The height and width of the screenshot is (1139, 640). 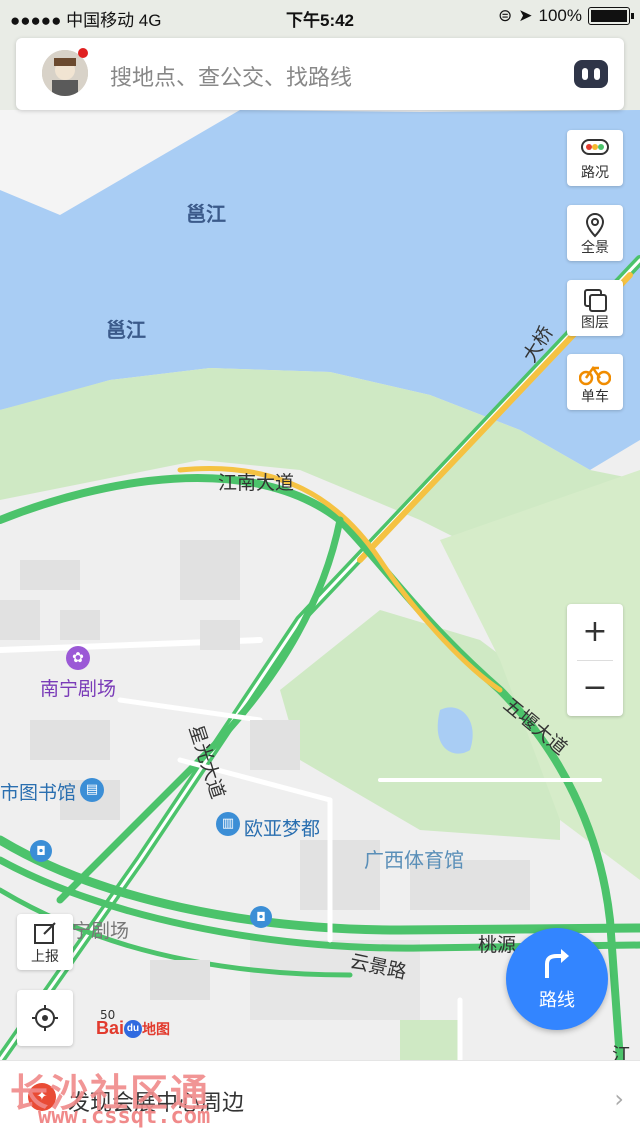 What do you see at coordinates (38, 791) in the screenshot?
I see `poi-library: 市图书馆` at bounding box center [38, 791].